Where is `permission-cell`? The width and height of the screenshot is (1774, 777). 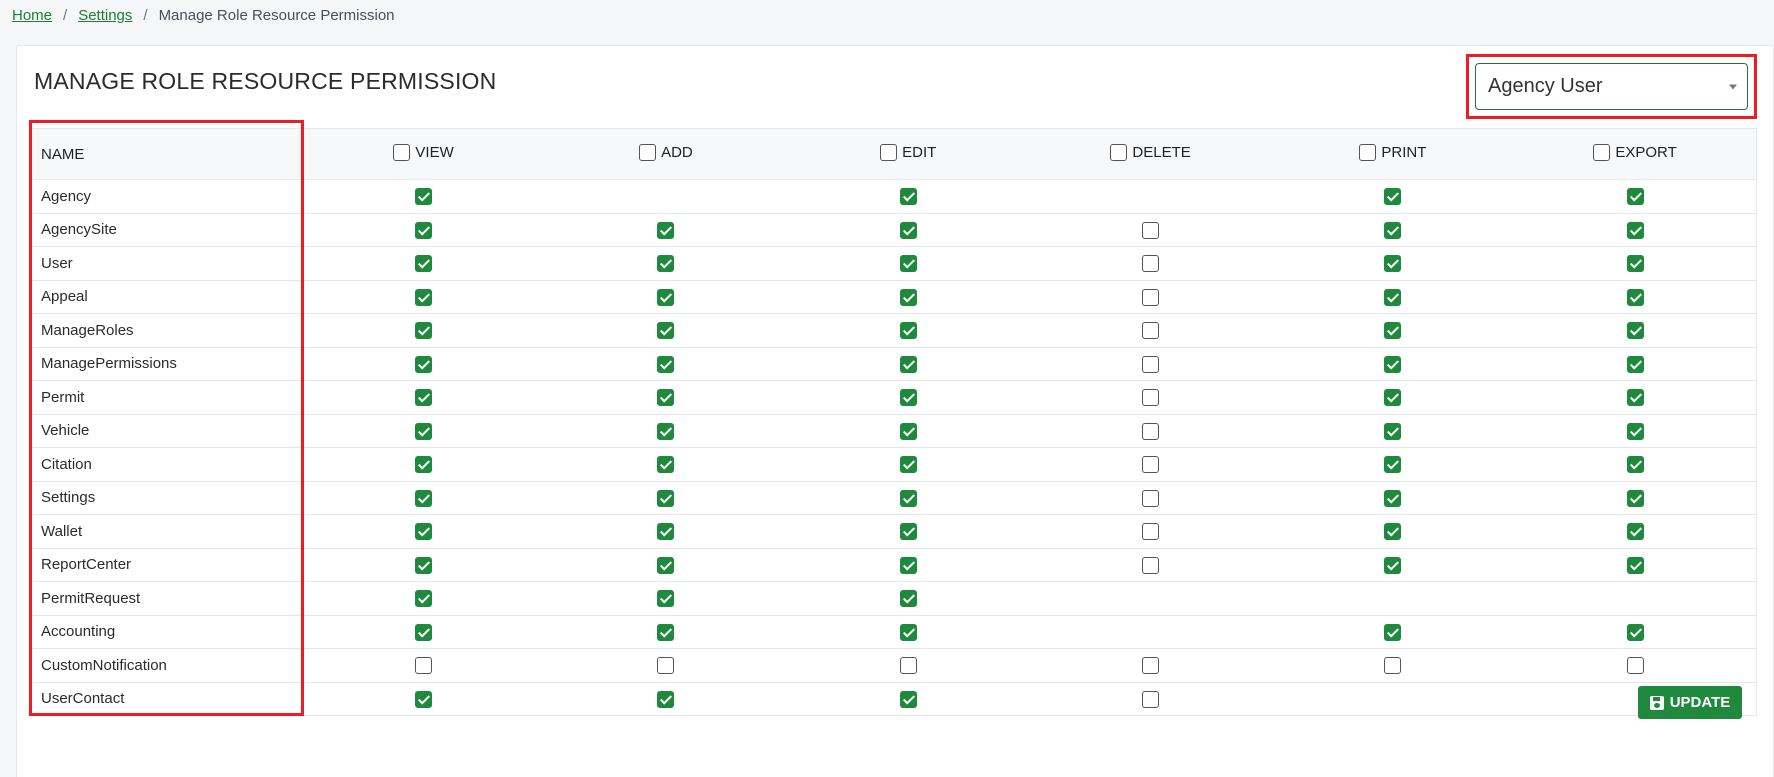
permission-cell is located at coordinates (423, 363).